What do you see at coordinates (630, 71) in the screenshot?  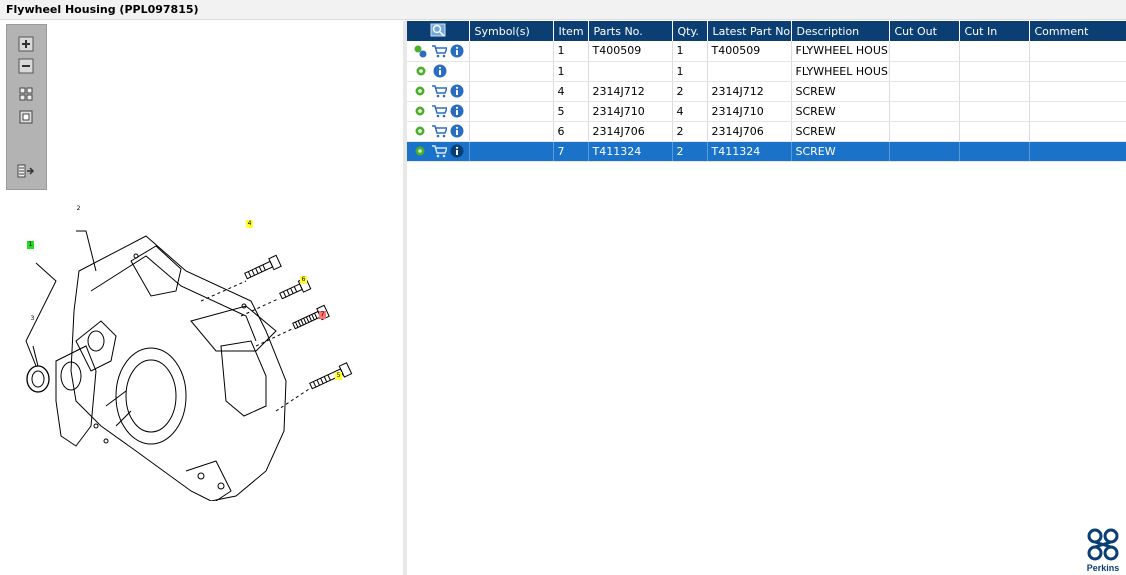 I see `cell-parts-no` at bounding box center [630, 71].